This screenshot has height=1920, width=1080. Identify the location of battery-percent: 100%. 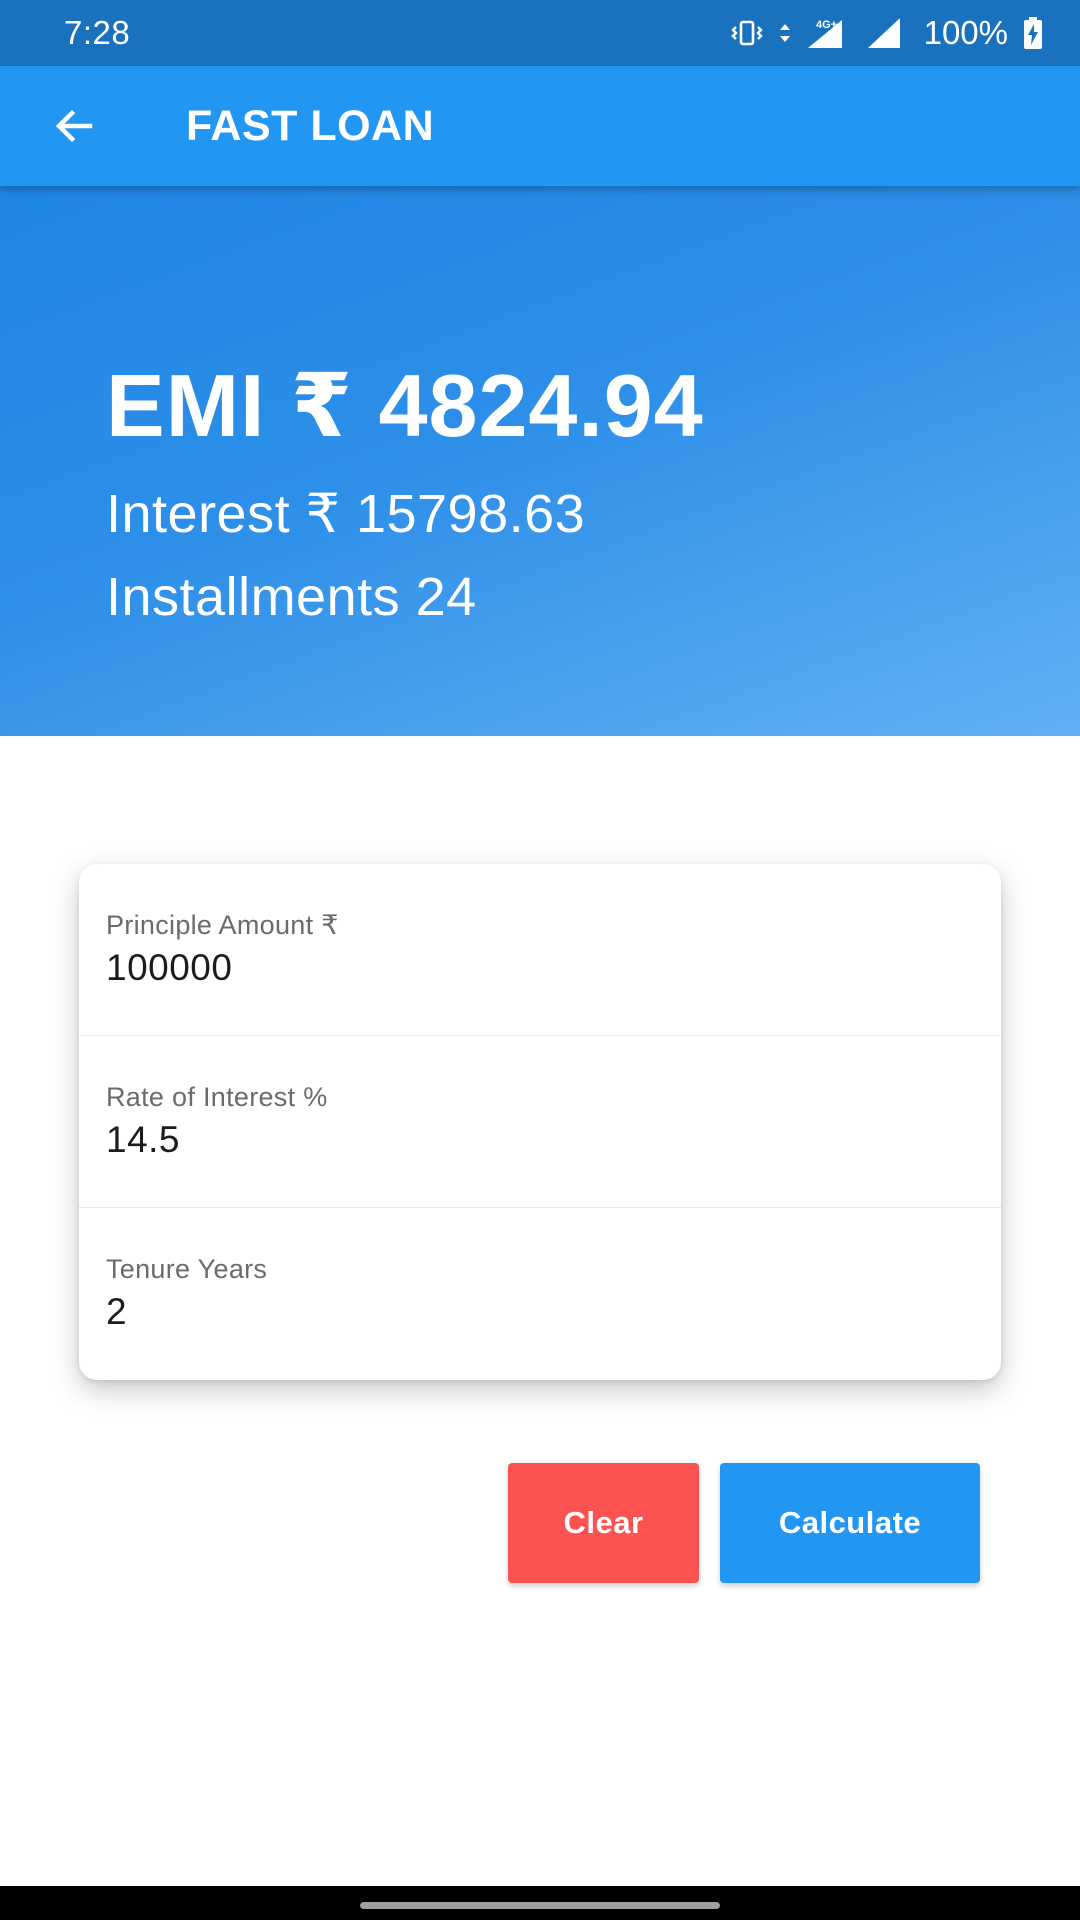
(965, 32).